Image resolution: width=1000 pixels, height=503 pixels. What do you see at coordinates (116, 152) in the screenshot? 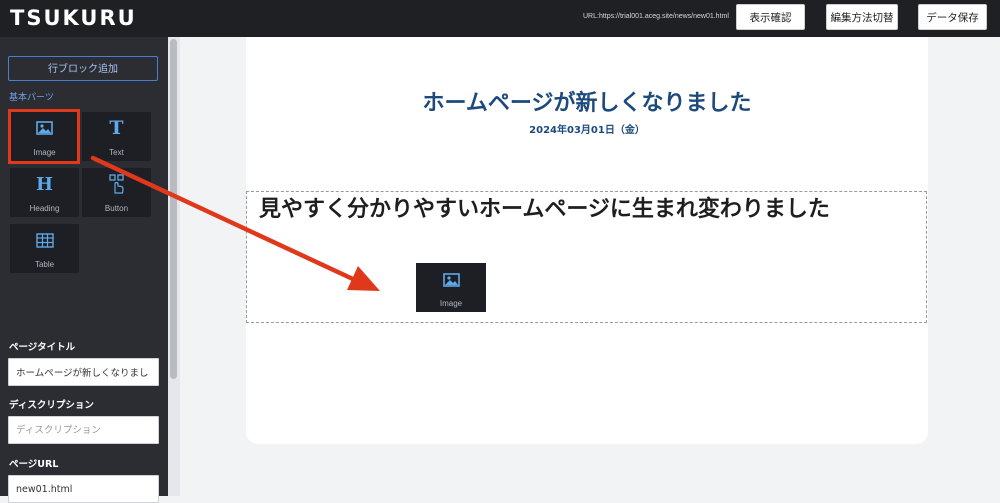
I see `part-text-label: Text` at bounding box center [116, 152].